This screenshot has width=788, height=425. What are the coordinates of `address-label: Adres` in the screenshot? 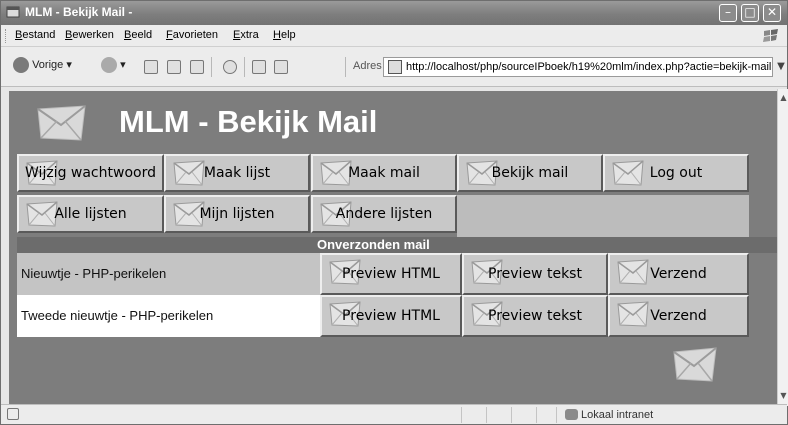 It's located at (367, 66).